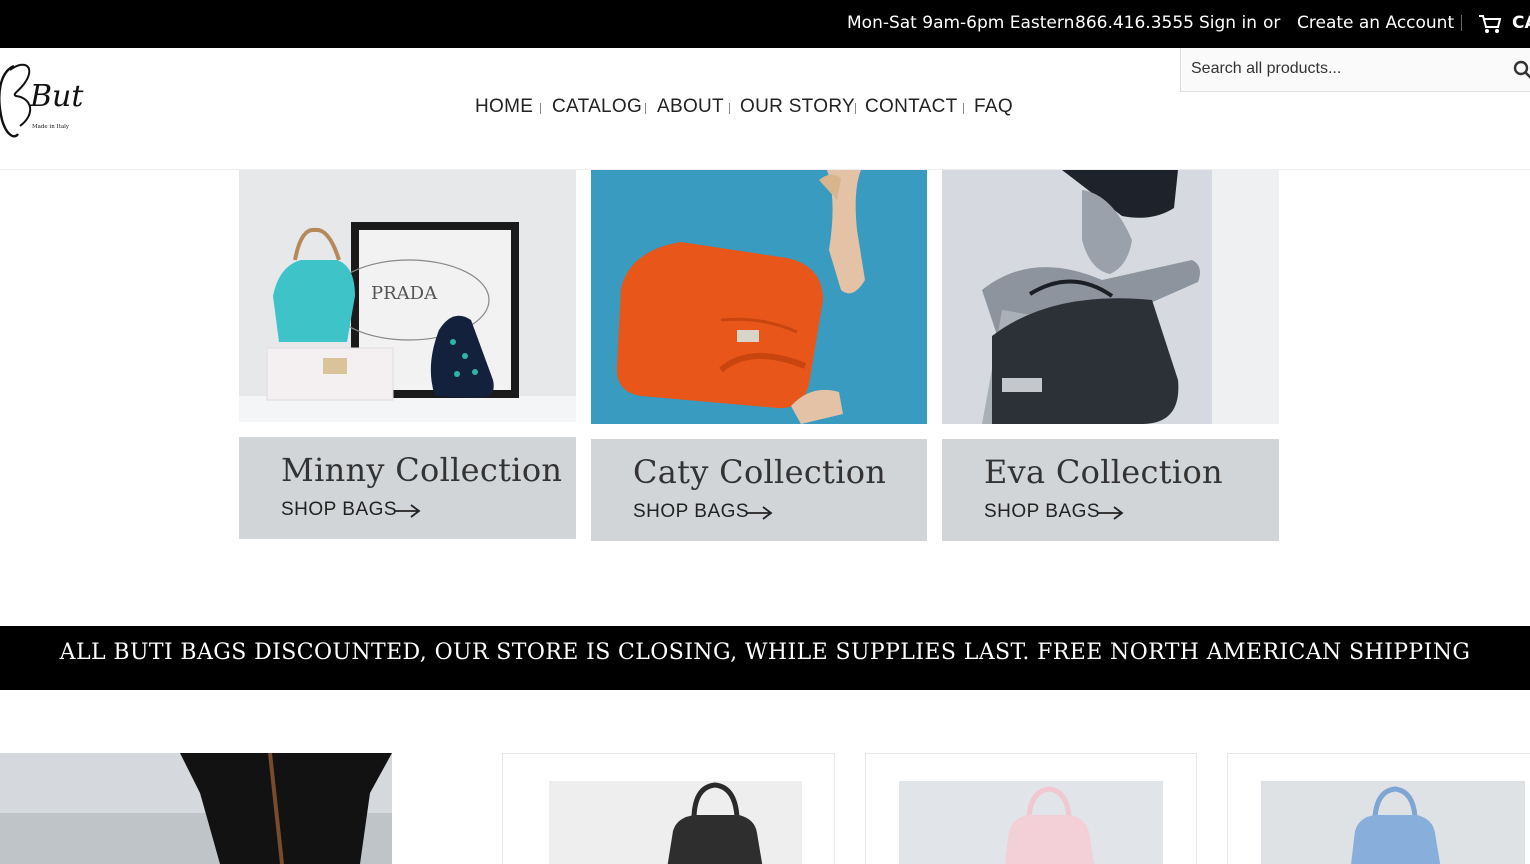 The width and height of the screenshot is (1530, 864). I want to click on search-icon, so click(1521, 70).